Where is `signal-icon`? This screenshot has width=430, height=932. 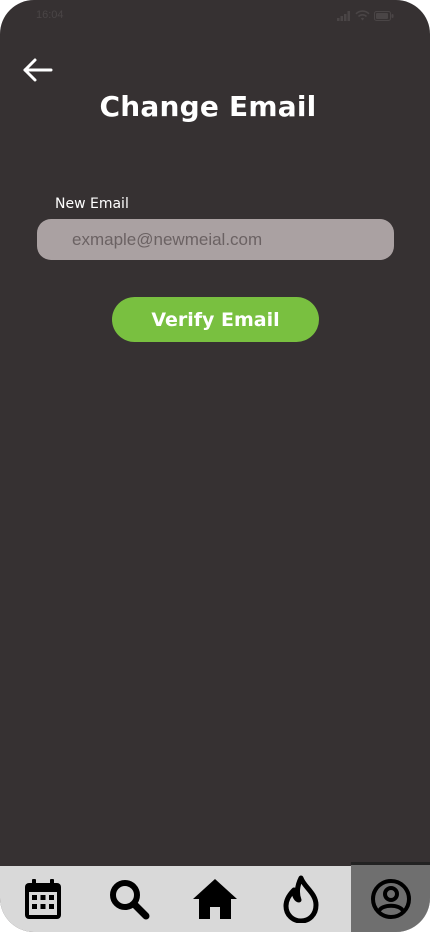 signal-icon is located at coordinates (343, 15).